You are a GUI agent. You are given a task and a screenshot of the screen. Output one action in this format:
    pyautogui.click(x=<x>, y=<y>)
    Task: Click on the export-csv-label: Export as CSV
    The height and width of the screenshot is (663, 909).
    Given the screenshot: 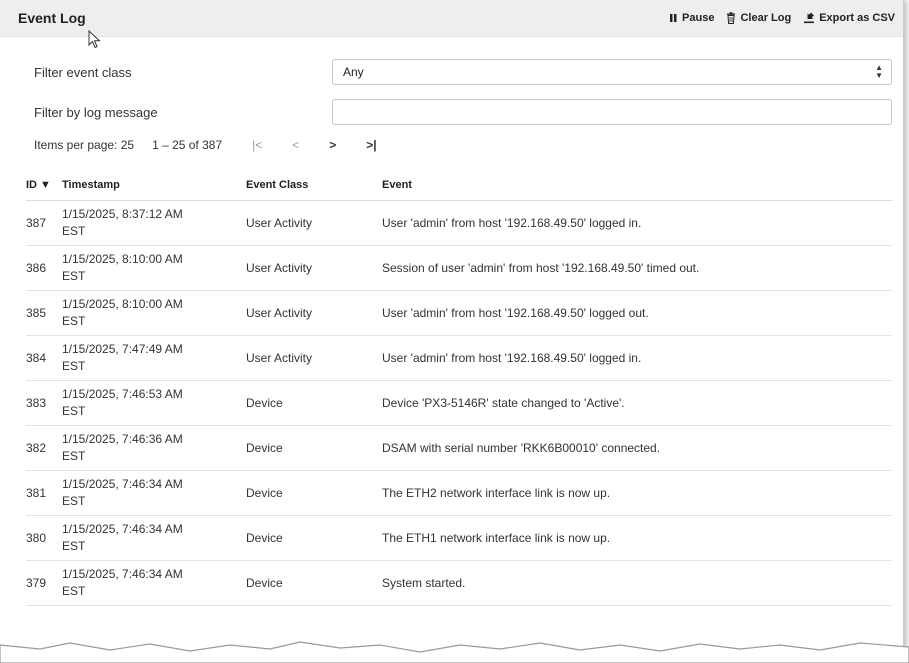 What is the action you would take?
    pyautogui.click(x=857, y=18)
    